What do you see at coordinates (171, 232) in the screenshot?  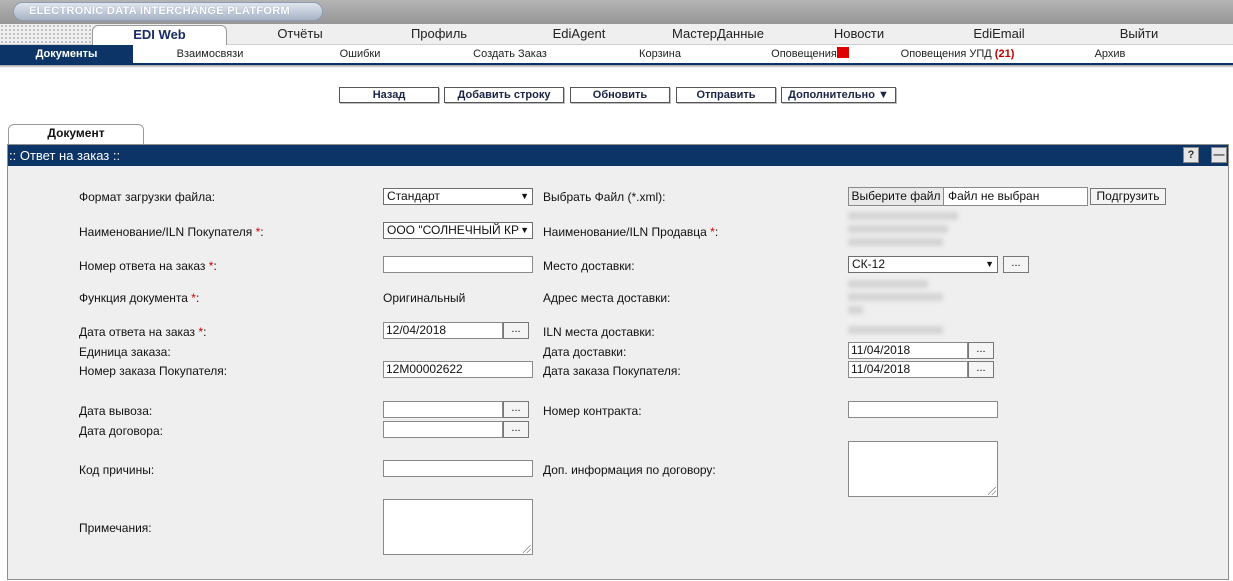 I see `buyer-label: Наименование/ILN Покупателя *:` at bounding box center [171, 232].